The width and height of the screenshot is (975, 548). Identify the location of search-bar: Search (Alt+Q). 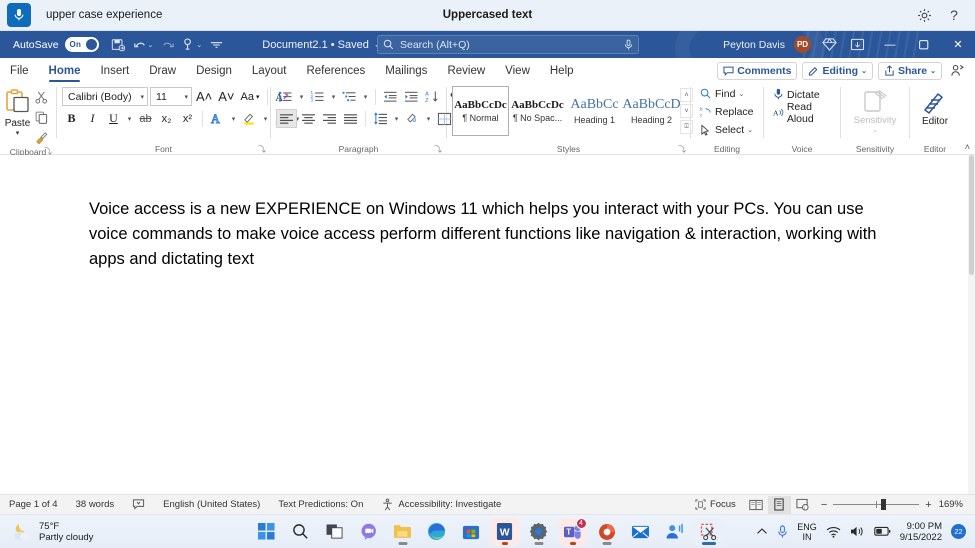
(508, 44).